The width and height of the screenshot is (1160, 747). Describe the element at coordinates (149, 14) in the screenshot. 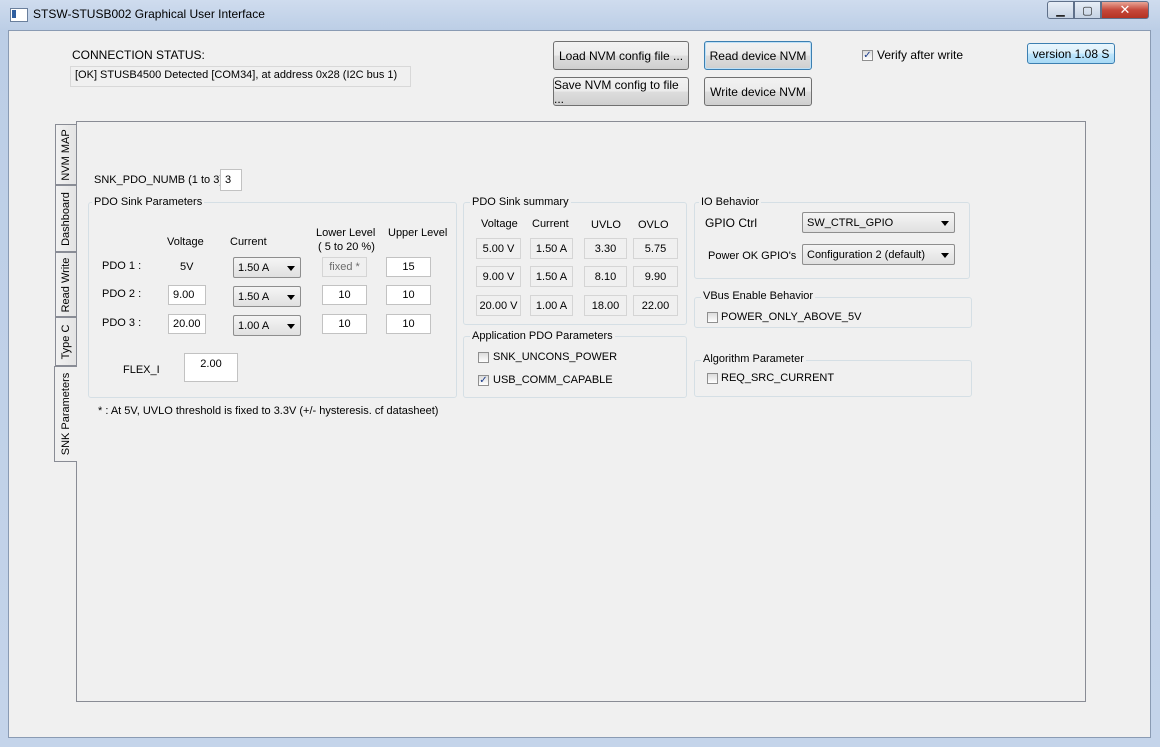

I see `window-title: STSW-STUSB002 Graphical User Interface` at that location.